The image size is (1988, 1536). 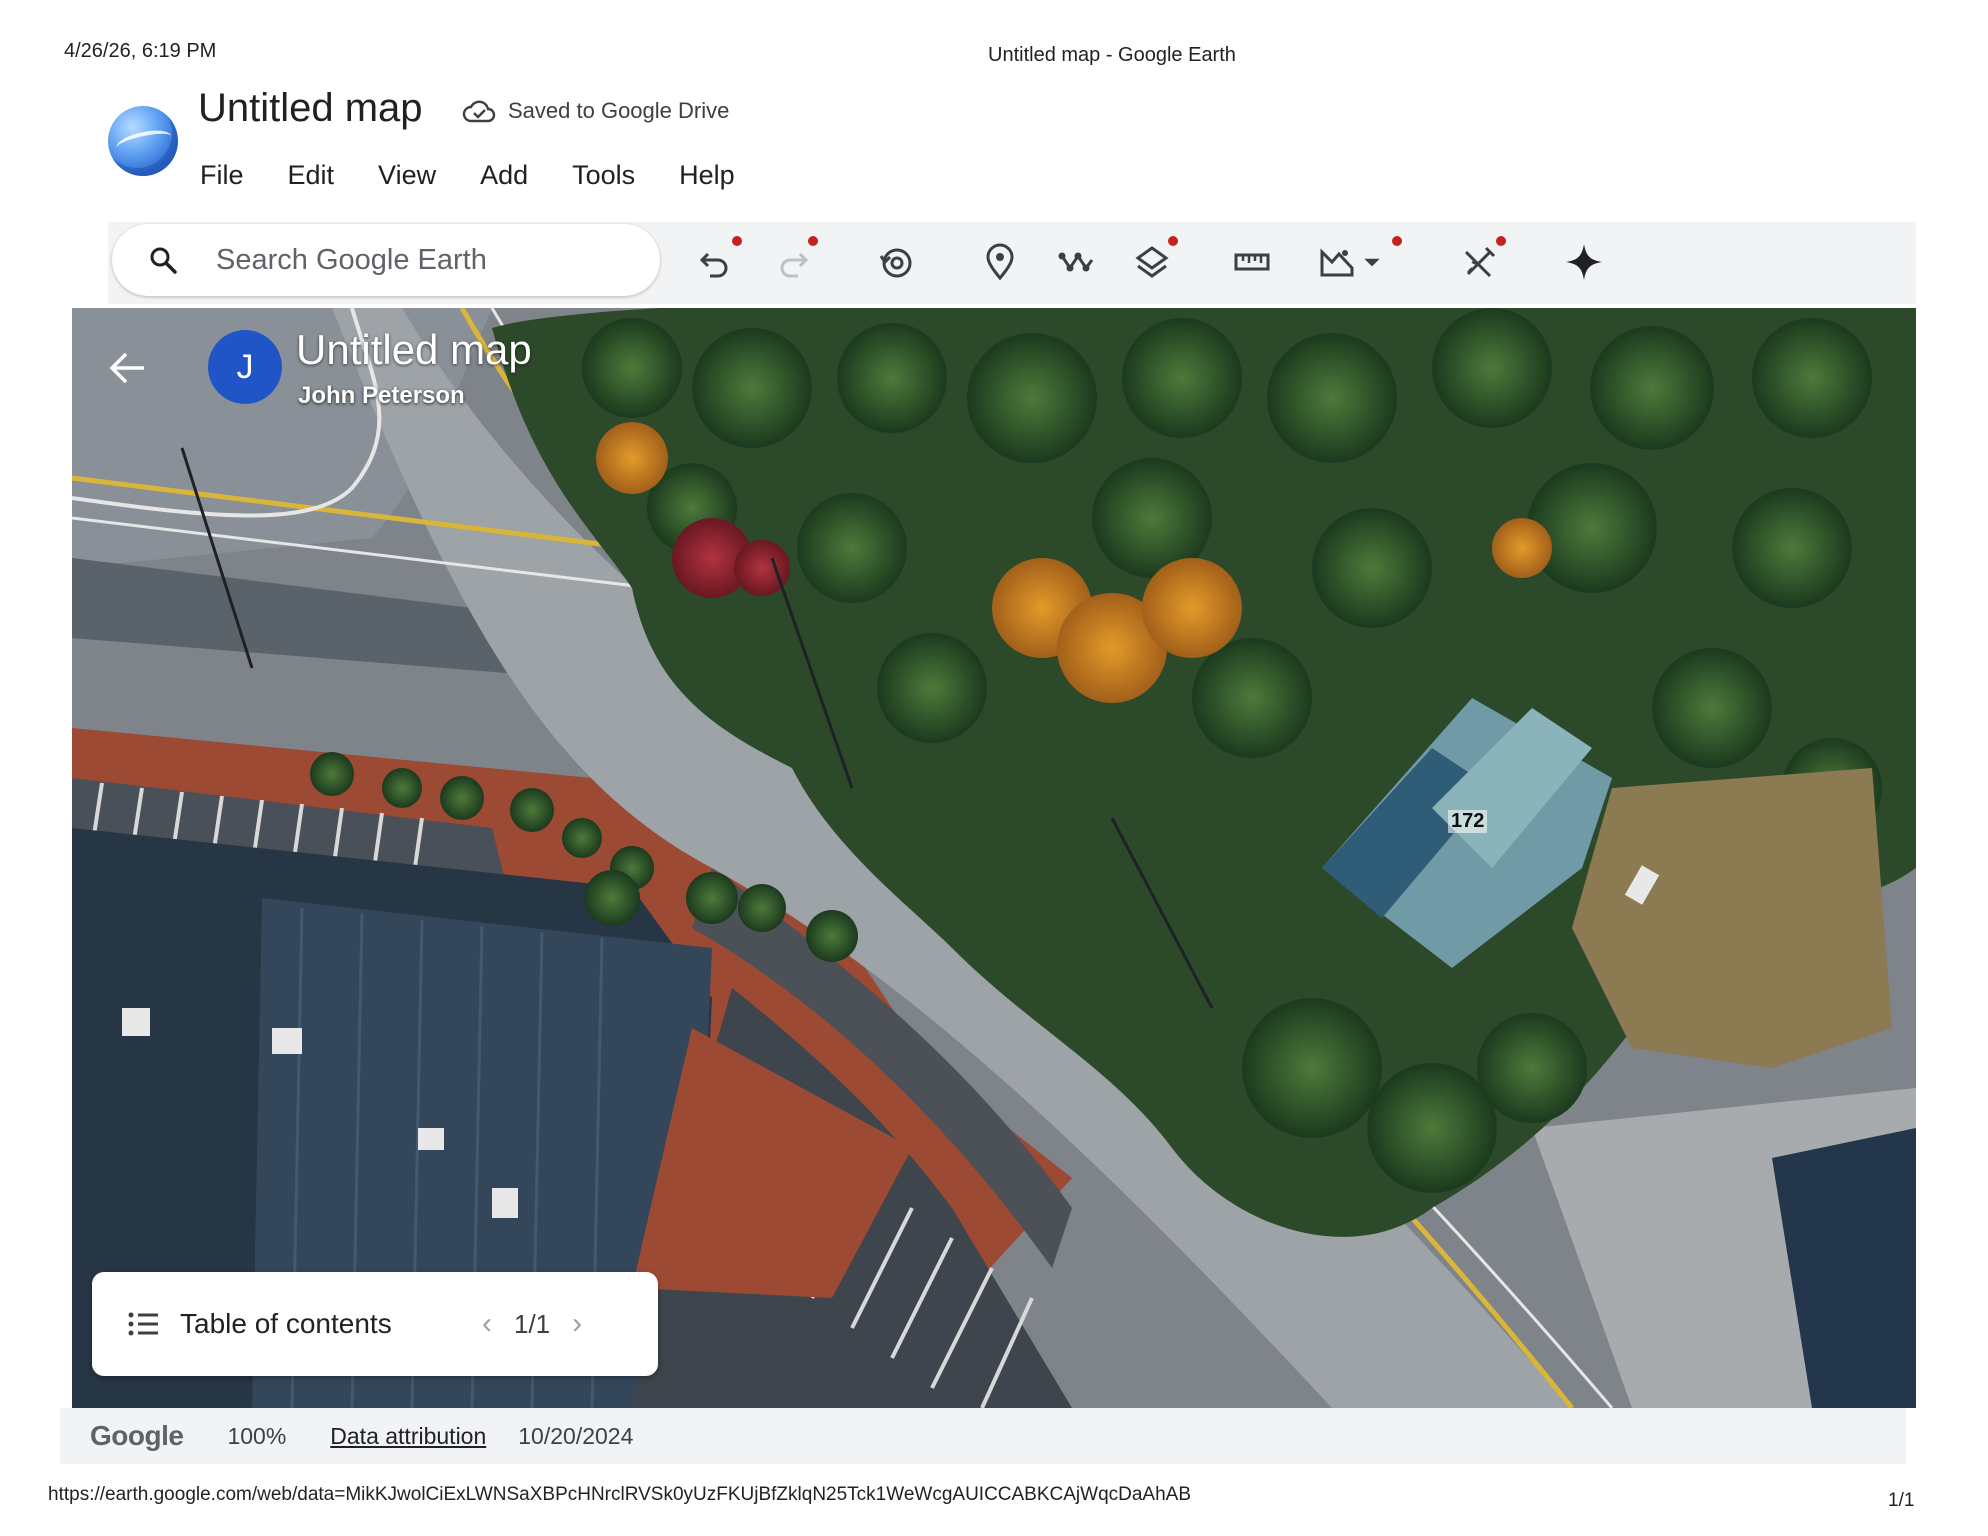 What do you see at coordinates (1901, 1500) in the screenshot?
I see `print-page-number: 1/1` at bounding box center [1901, 1500].